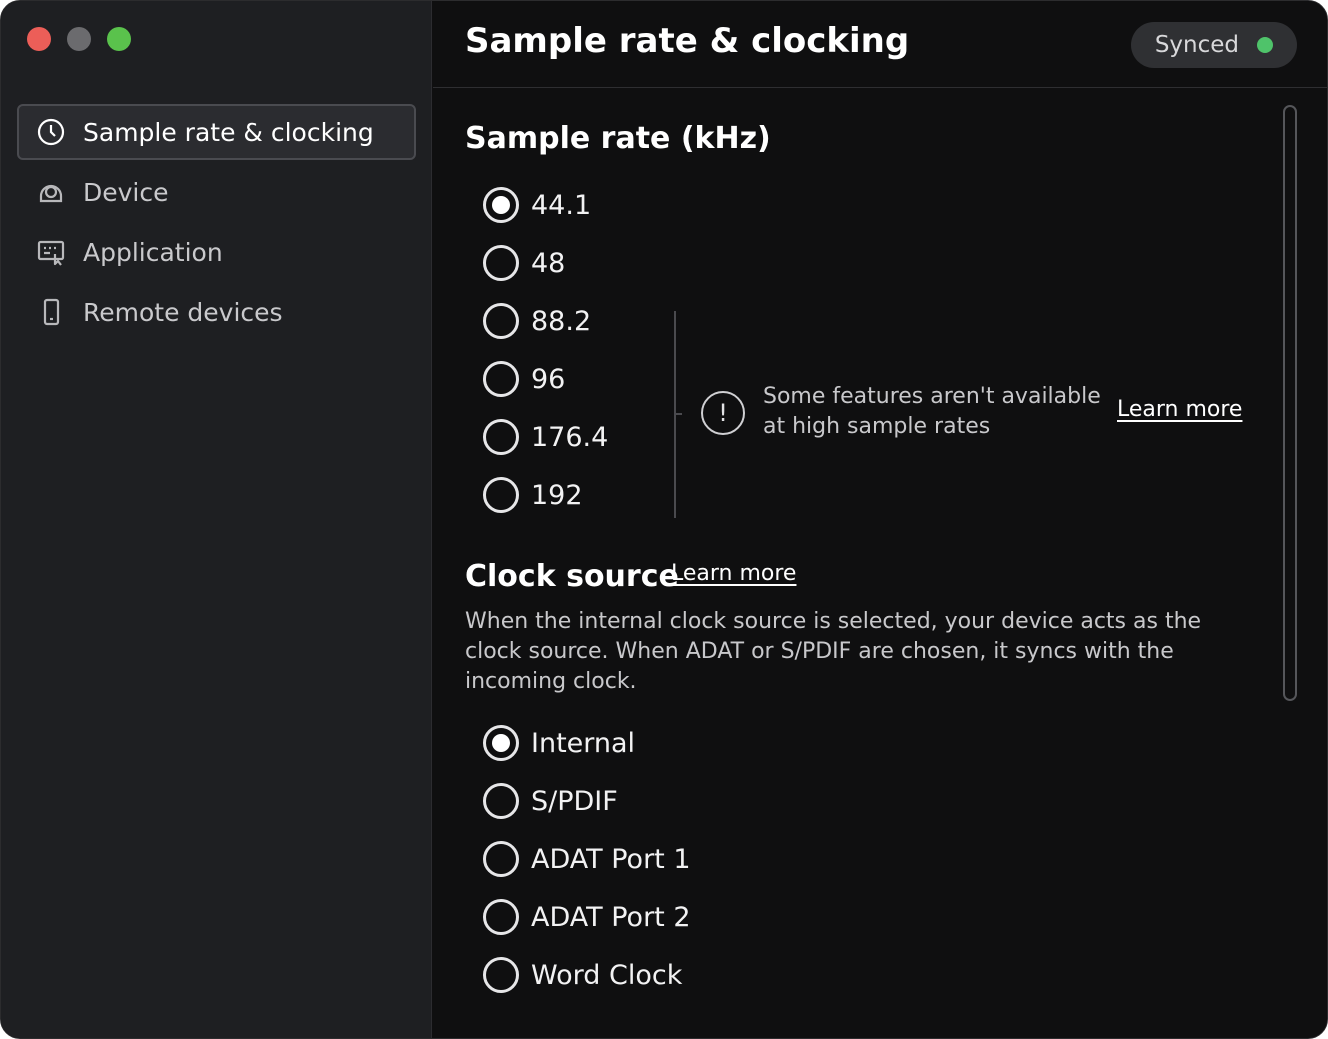  What do you see at coordinates (561, 321) in the screenshot?
I see `radio-label: 88.2` at bounding box center [561, 321].